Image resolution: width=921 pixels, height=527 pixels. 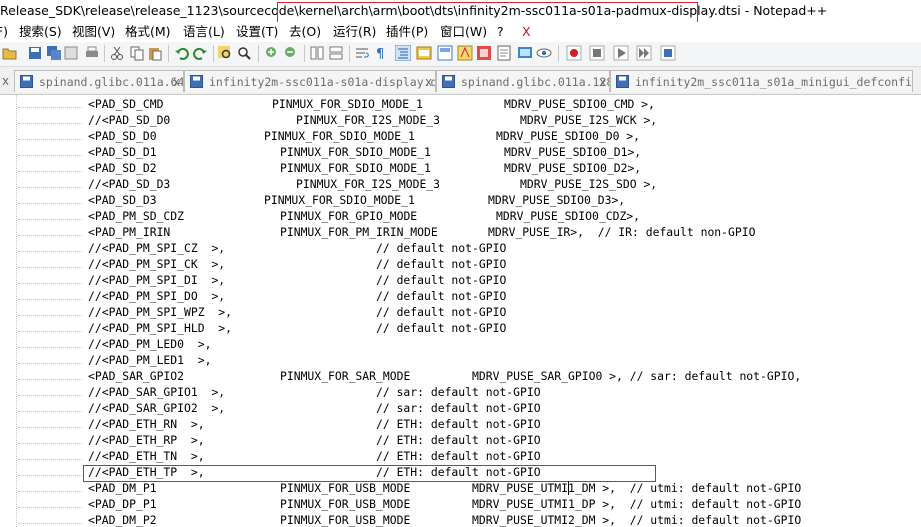 I want to click on tab-infinity2m-display-dtsi: infinity2m-ssc011a-s01a-display.dtsi x, so click(x=310, y=81).